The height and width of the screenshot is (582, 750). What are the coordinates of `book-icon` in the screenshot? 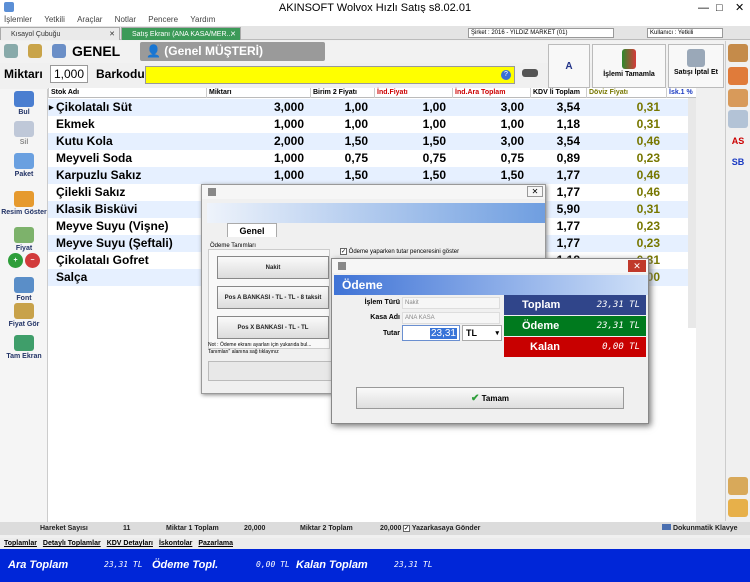 It's located at (629, 59).